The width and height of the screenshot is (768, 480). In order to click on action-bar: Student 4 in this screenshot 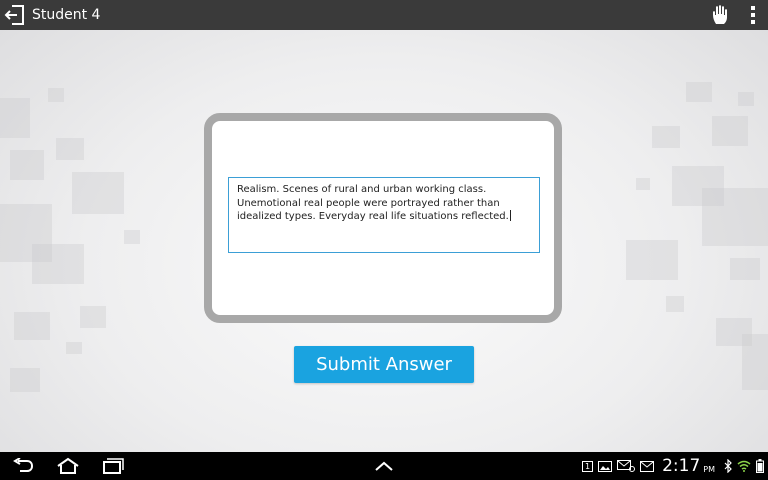, I will do `click(384, 15)`.